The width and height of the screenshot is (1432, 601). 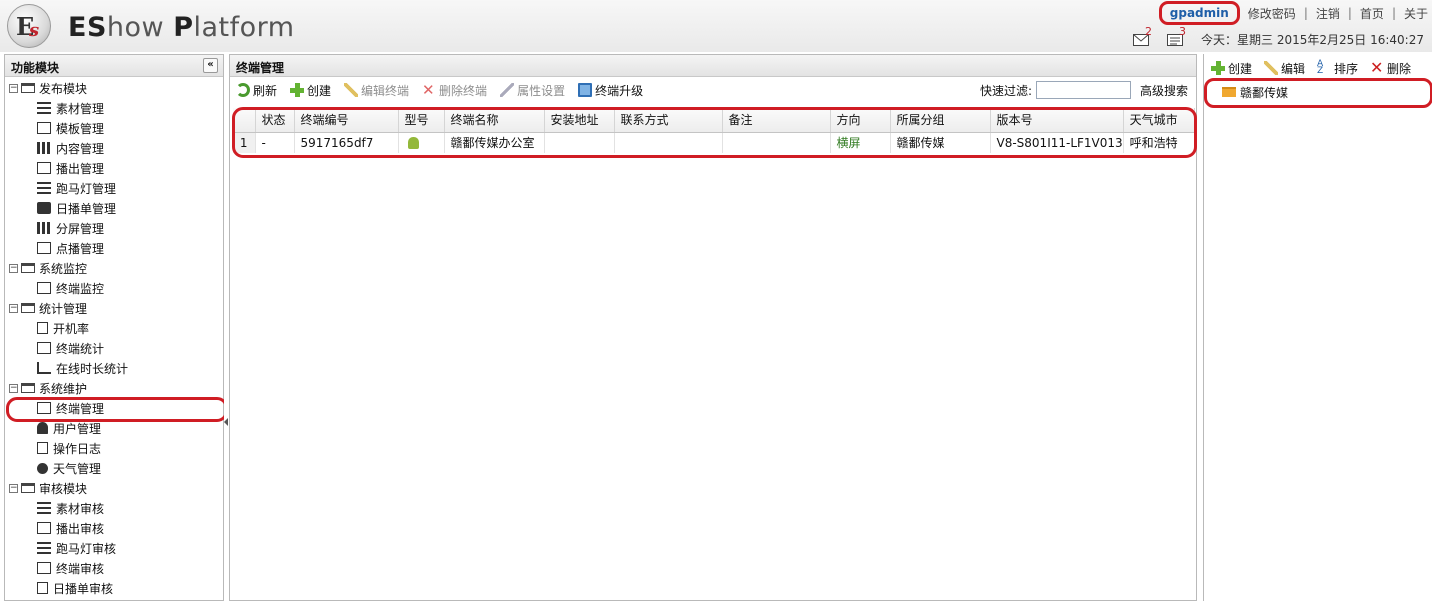 I want to click on tree-item-weather: 天气管理, so click(x=114, y=468).